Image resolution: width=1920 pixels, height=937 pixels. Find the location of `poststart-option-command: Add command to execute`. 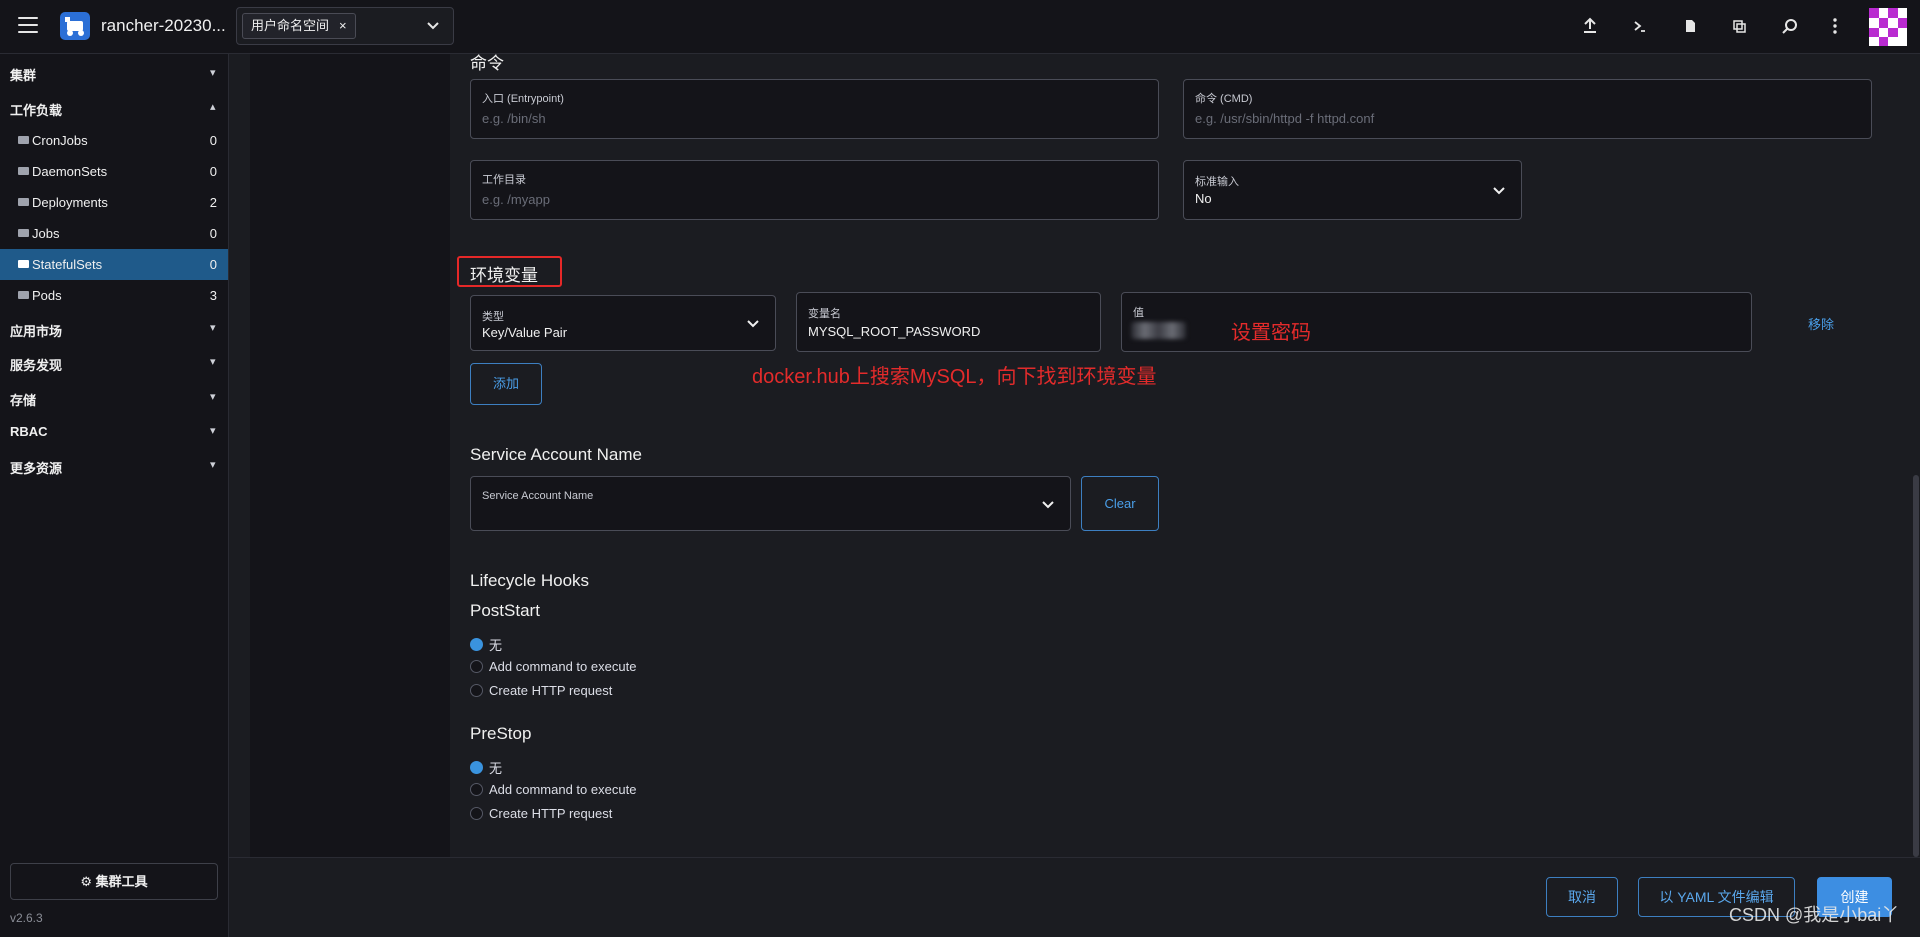

poststart-option-command: Add command to execute is located at coordinates (553, 666).